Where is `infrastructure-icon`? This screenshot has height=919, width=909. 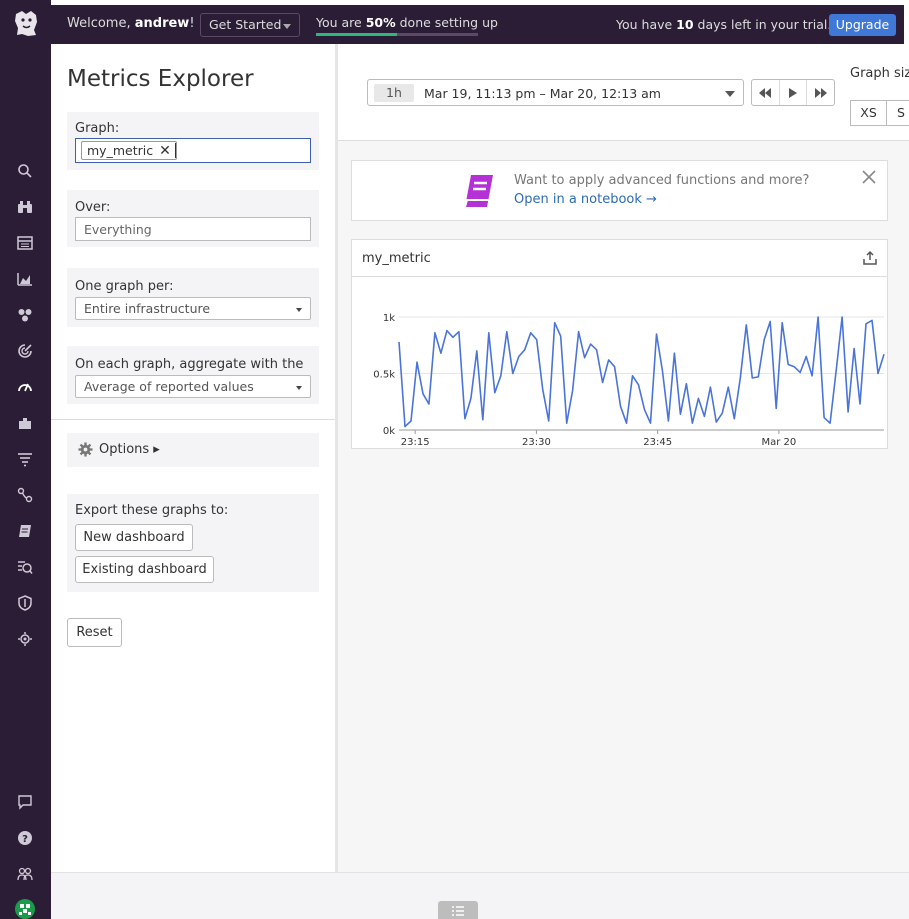
infrastructure-icon is located at coordinates (25, 279).